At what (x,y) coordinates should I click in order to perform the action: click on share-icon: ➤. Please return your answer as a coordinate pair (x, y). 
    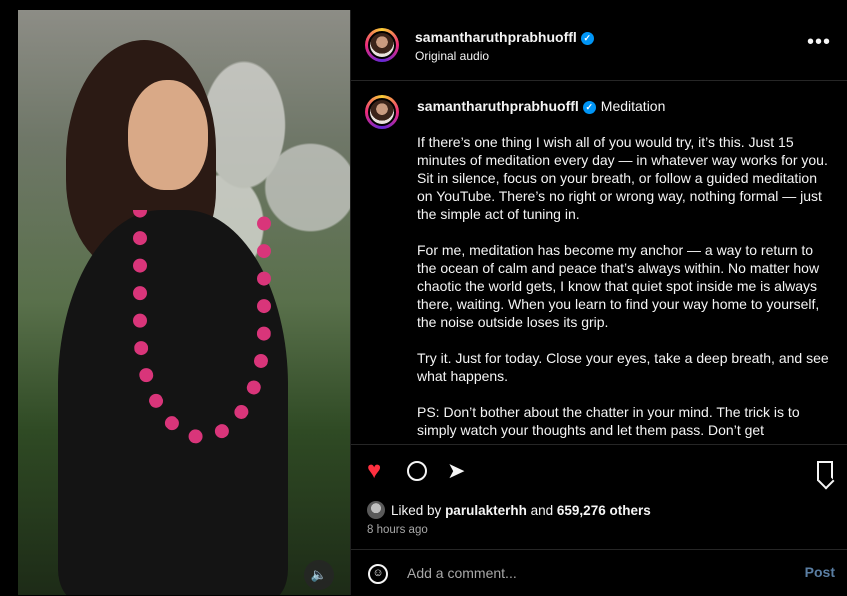
    Looking at the image, I should click on (456, 471).